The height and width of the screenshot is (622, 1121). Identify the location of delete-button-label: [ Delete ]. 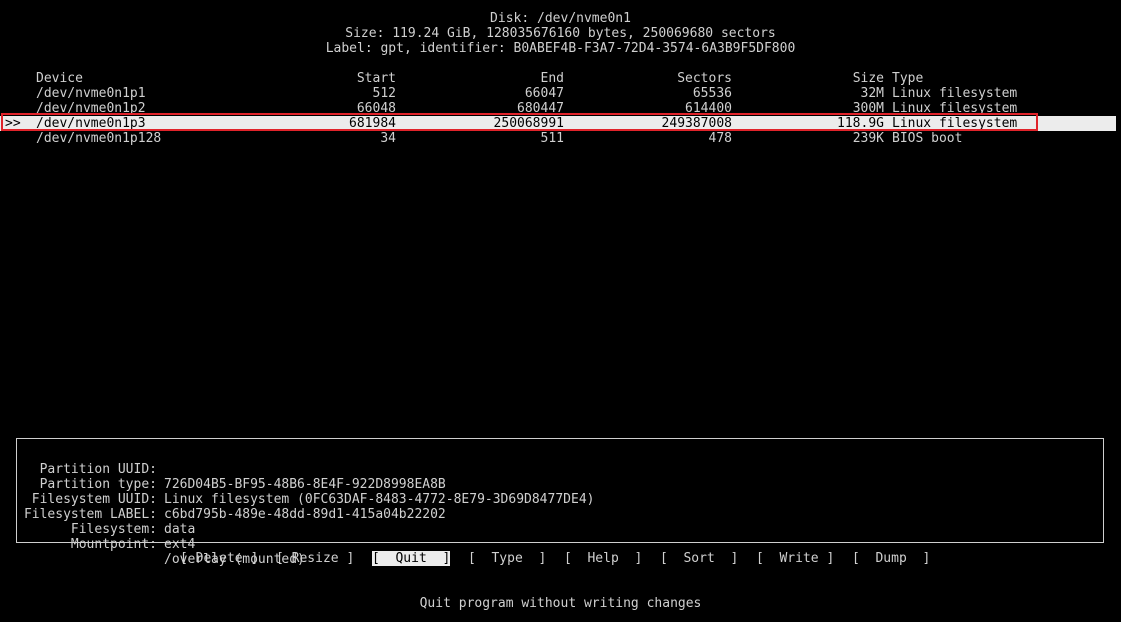
(219, 558).